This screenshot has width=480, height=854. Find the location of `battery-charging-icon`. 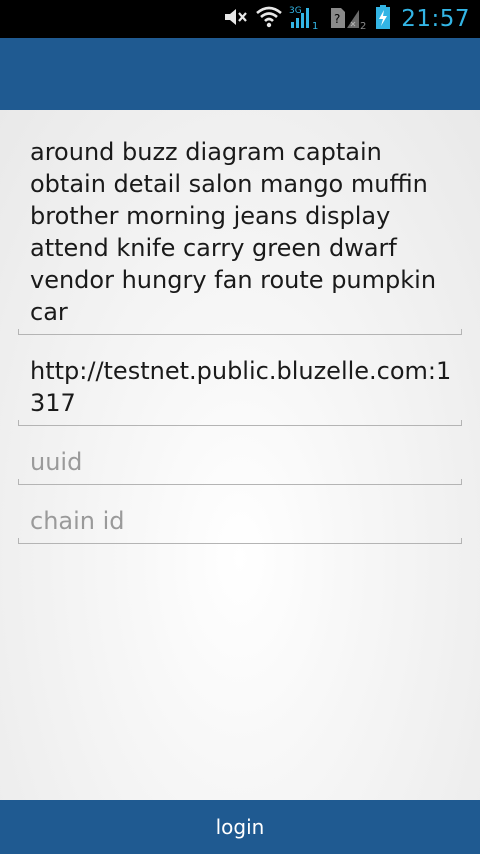

battery-charging-icon is located at coordinates (383, 19).